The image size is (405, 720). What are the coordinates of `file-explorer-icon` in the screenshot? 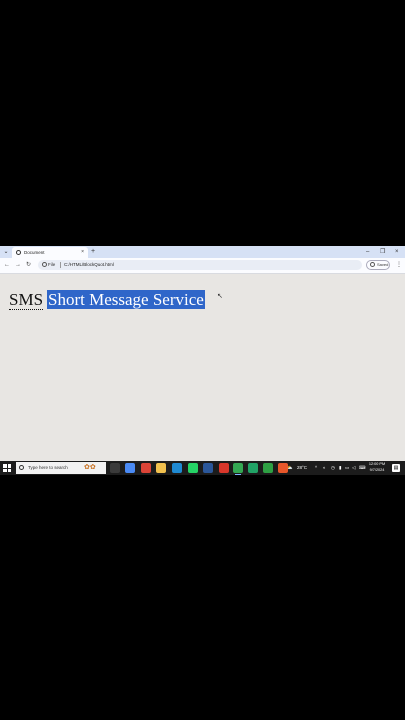 It's located at (161, 468).